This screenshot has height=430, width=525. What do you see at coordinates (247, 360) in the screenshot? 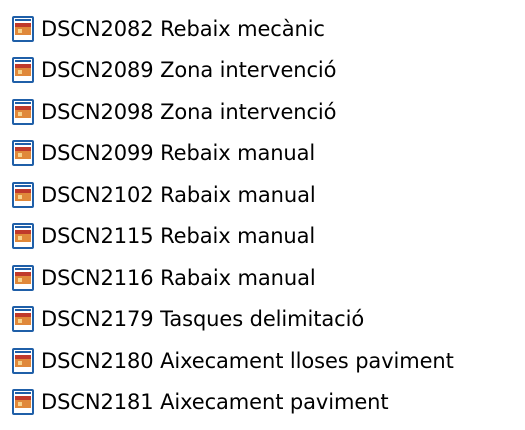
I see `file-name: DSCN2180 Aixecament lloses paviment` at bounding box center [247, 360].